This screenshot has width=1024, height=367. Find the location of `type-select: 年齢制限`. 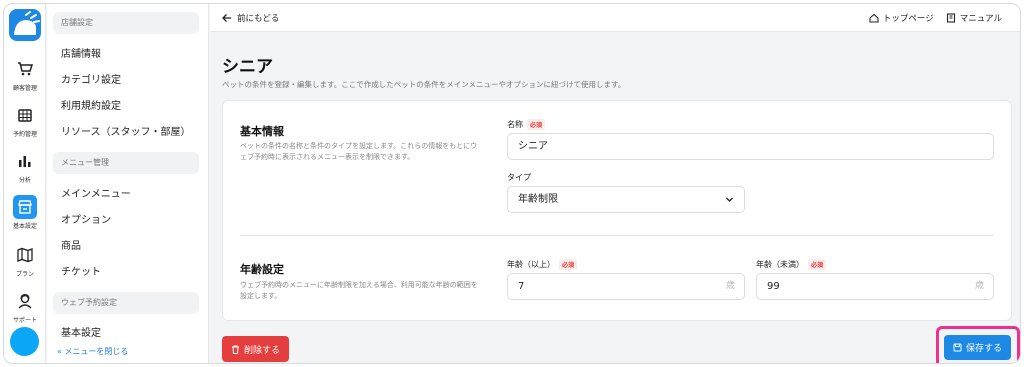

type-select: 年齢制限 is located at coordinates (626, 199).